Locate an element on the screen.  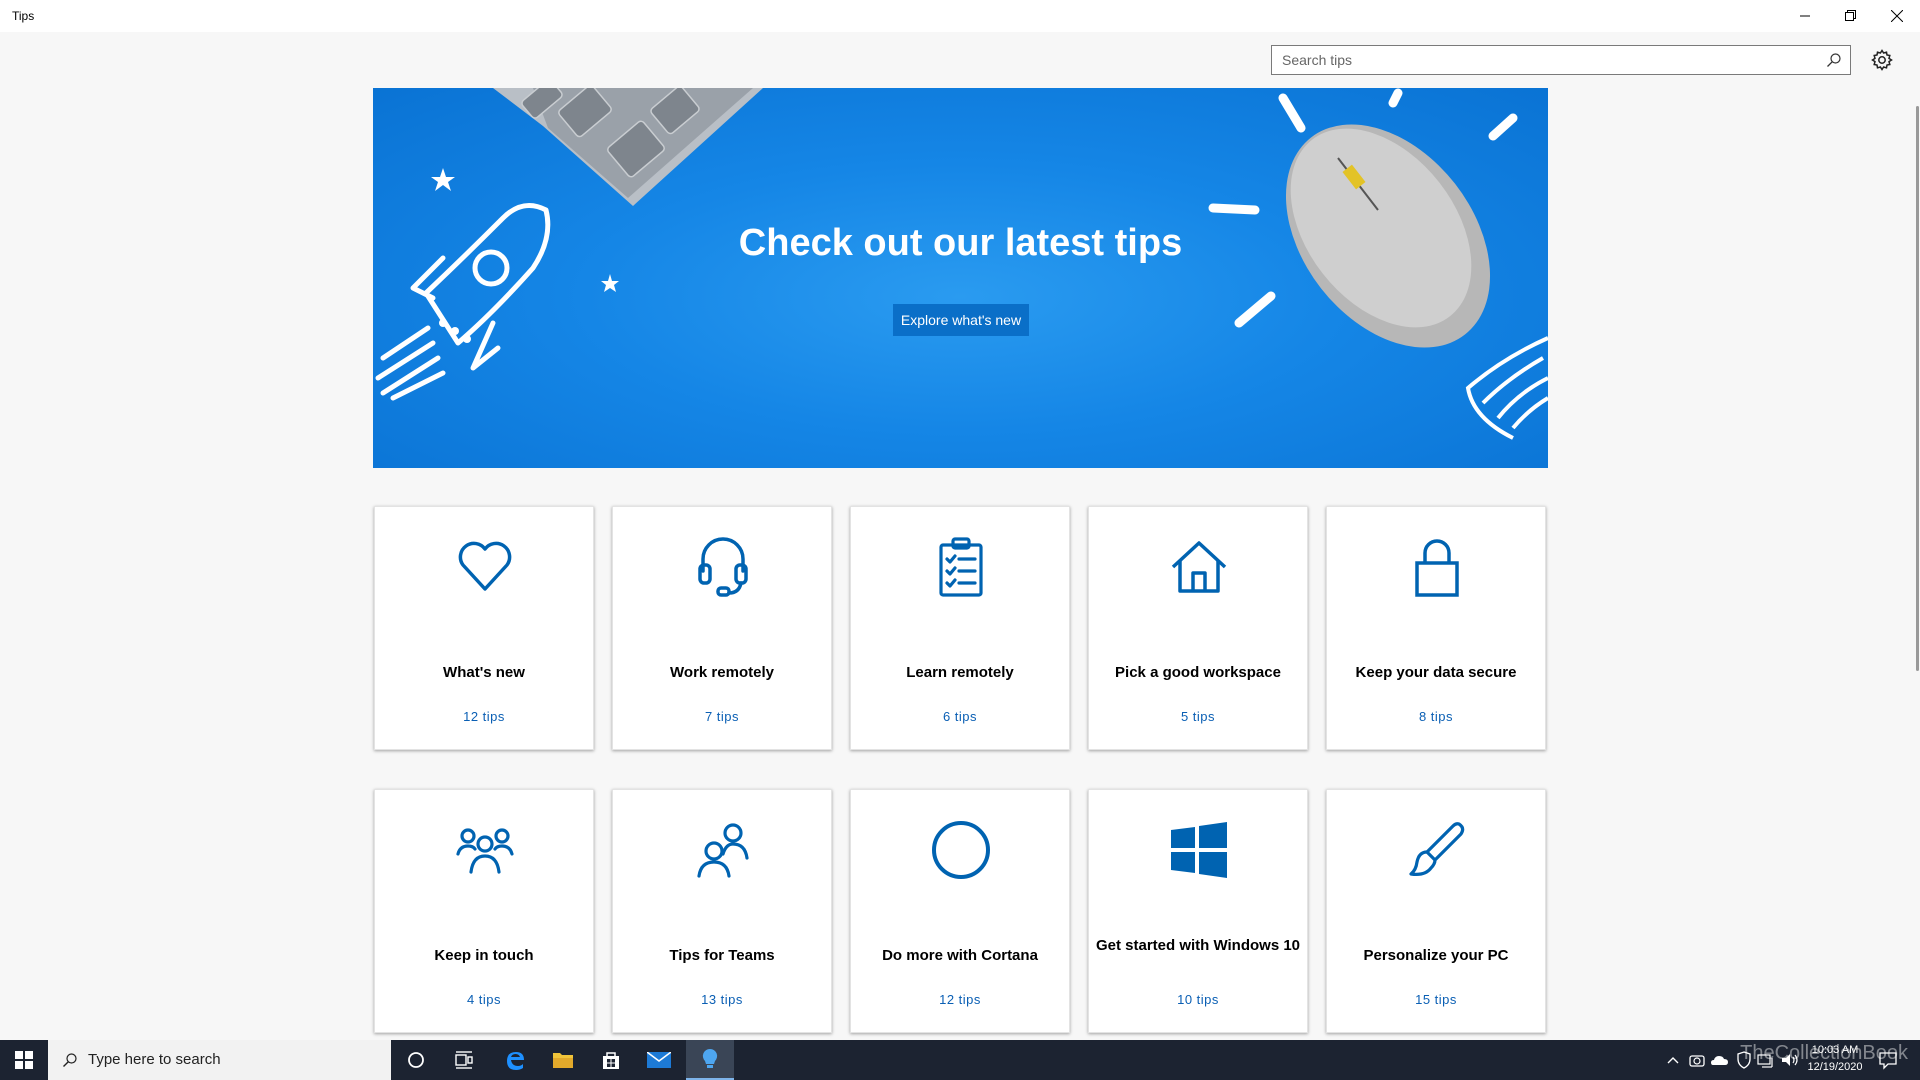
title-bar: Tips is located at coordinates (960, 16).